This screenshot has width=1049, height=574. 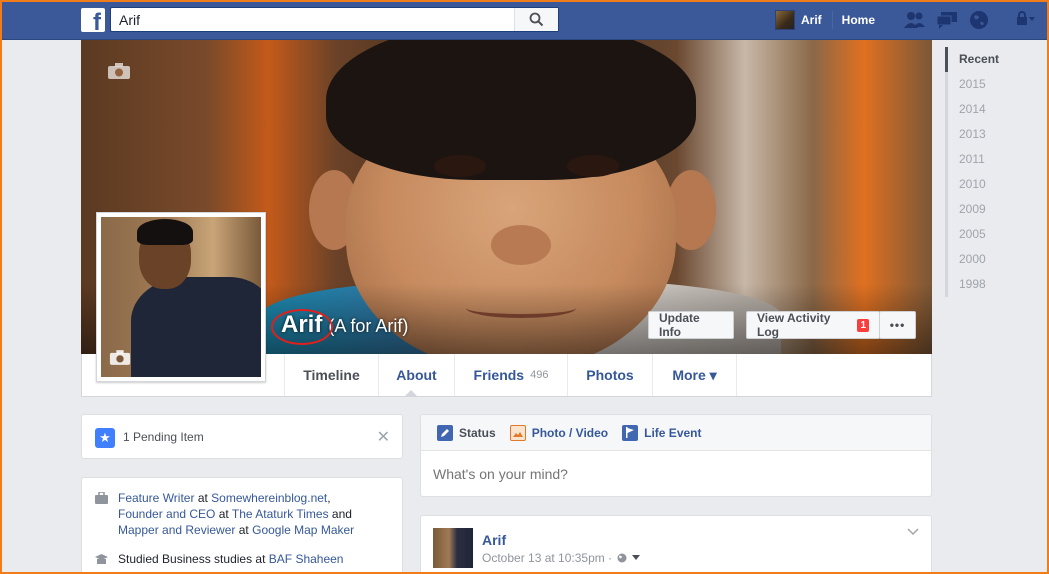 I want to click on post-meta: October 13 at 10:35pm ·, so click(x=561, y=558).